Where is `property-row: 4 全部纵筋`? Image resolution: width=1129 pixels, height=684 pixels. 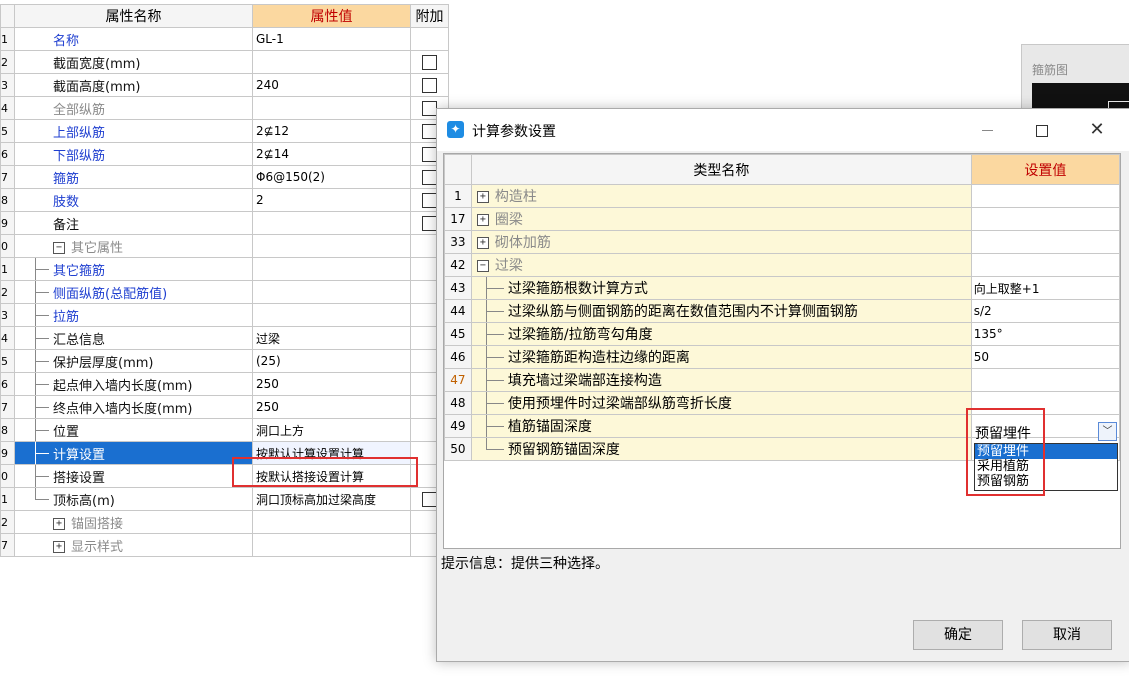
property-row: 4 全部纵筋 is located at coordinates (224, 108).